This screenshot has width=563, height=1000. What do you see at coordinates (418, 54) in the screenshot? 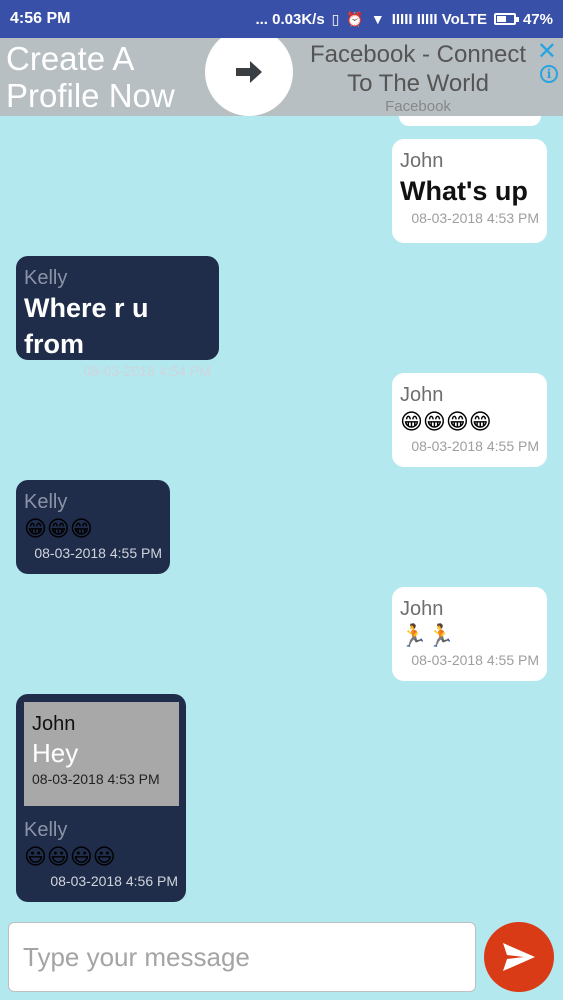
I see `ad-title-line1: Facebook - Connect` at bounding box center [418, 54].